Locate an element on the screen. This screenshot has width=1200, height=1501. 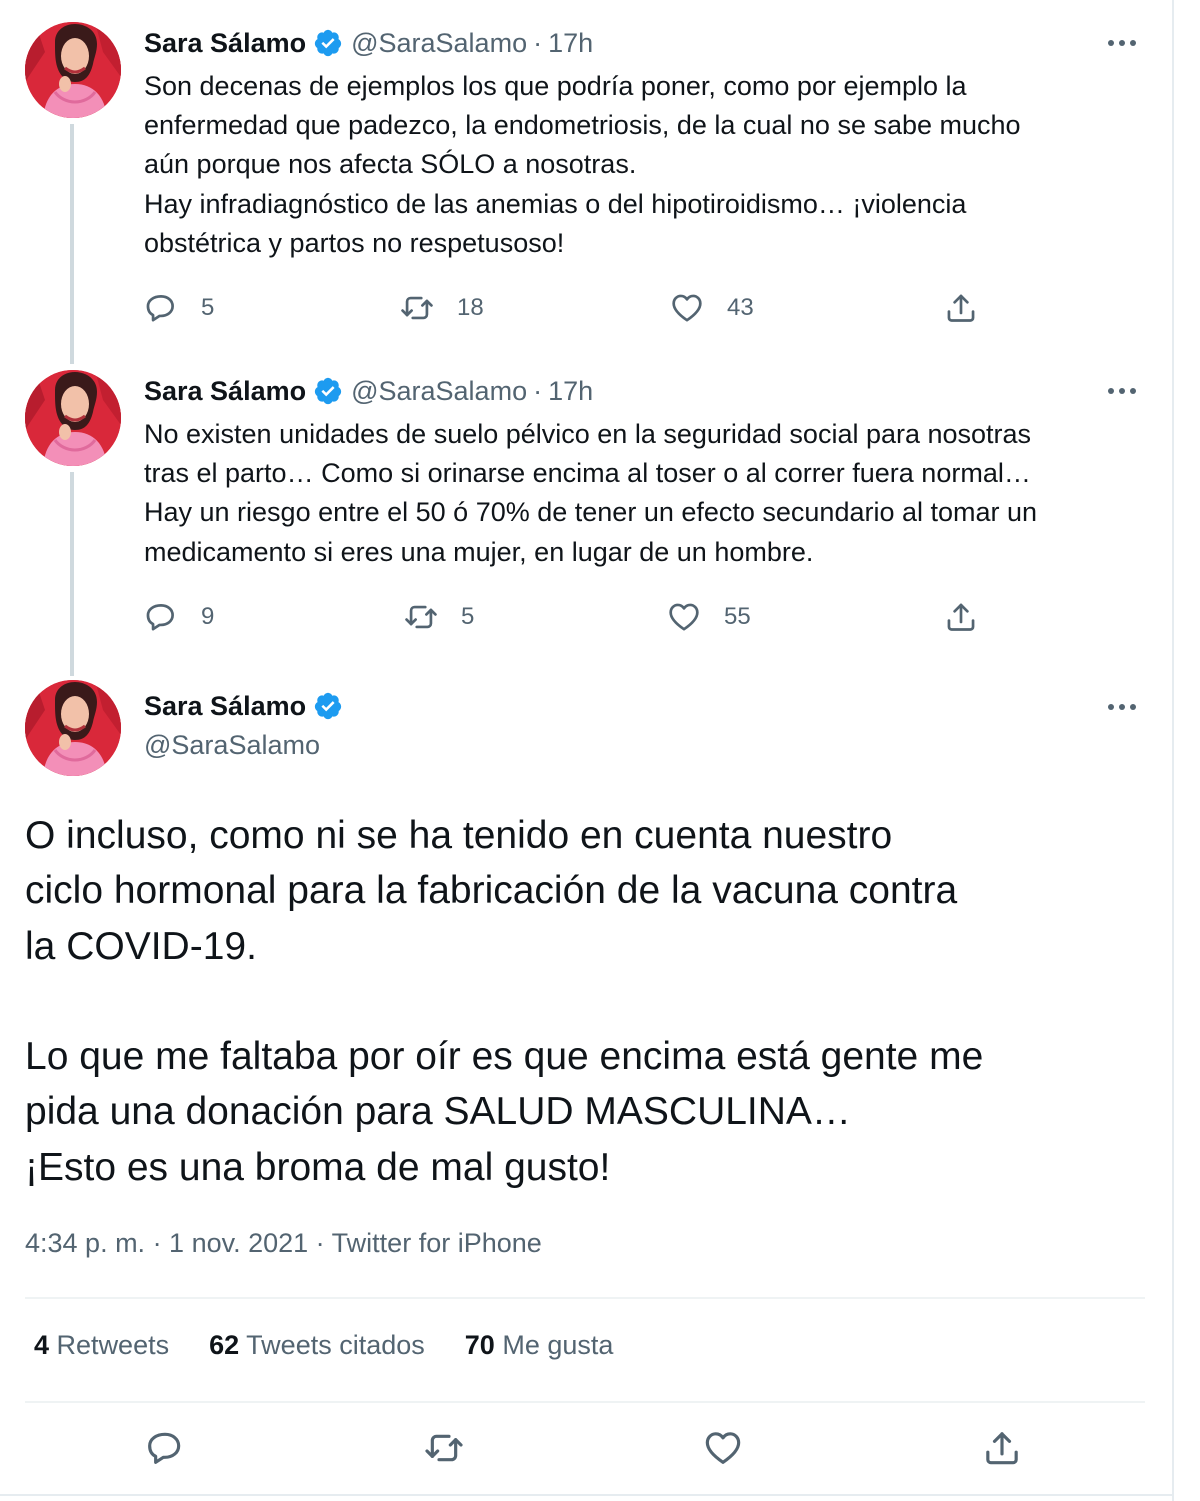
likes-count: 70 is located at coordinates (479, 1345).